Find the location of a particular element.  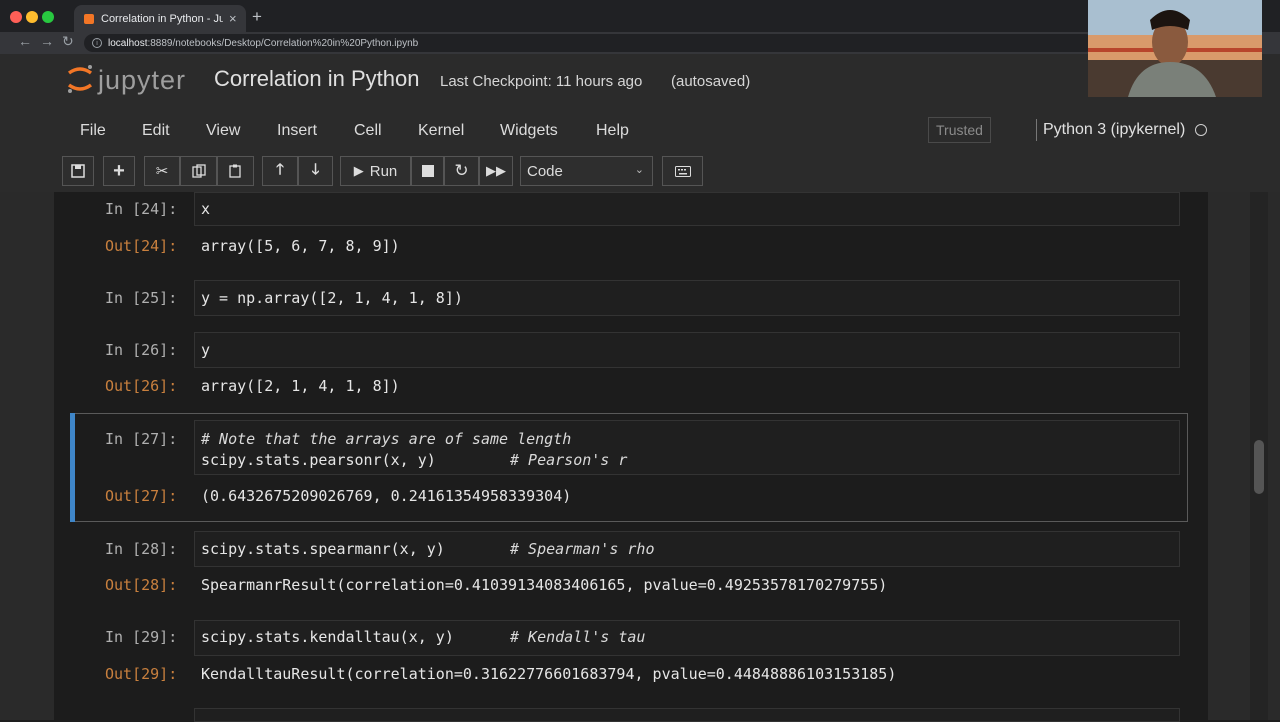

cell-output: array([5, 6, 7, 8, 9]) is located at coordinates (300, 246).